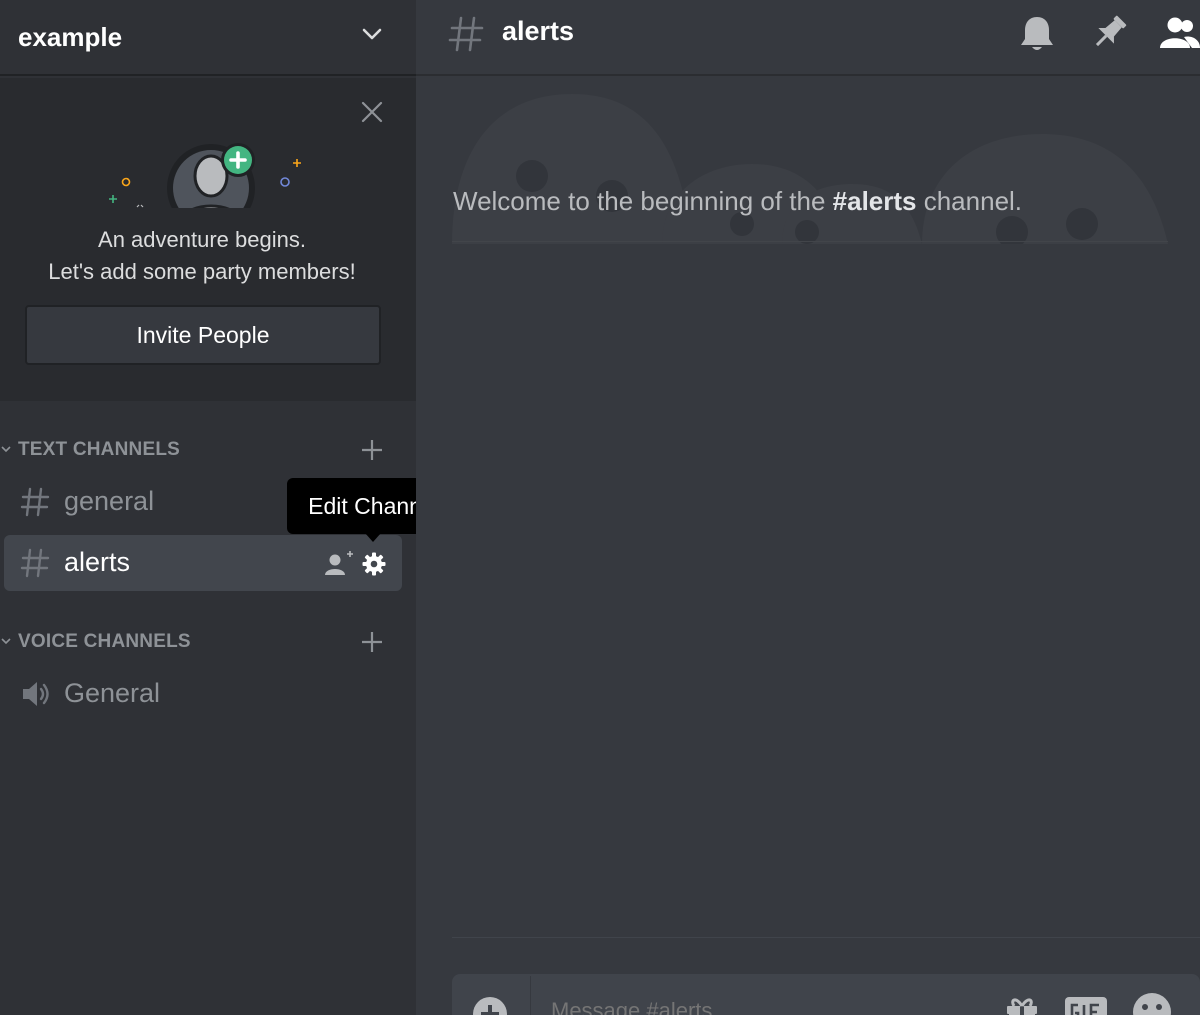 The width and height of the screenshot is (1200, 1015). What do you see at coordinates (109, 501) in the screenshot?
I see `channel-name: general` at bounding box center [109, 501].